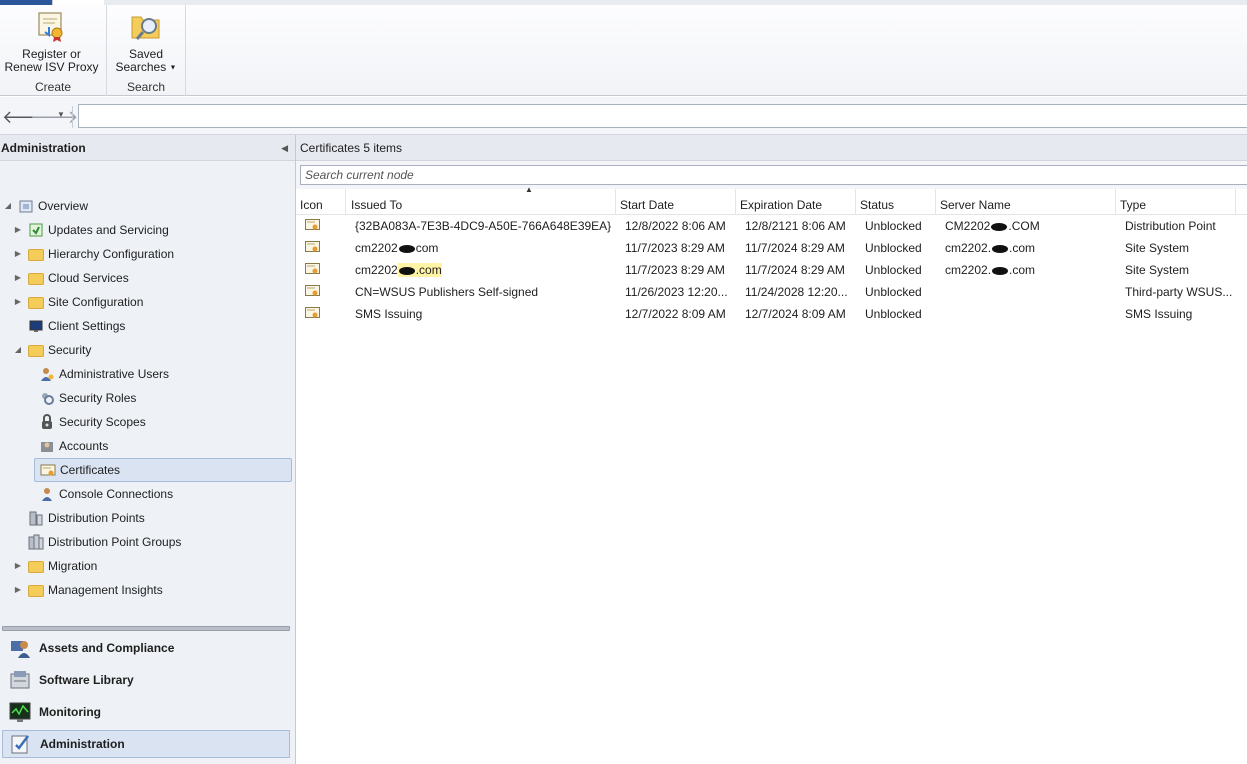 The height and width of the screenshot is (764, 1247). What do you see at coordinates (146, 628) in the screenshot?
I see `workspace-splitter` at bounding box center [146, 628].